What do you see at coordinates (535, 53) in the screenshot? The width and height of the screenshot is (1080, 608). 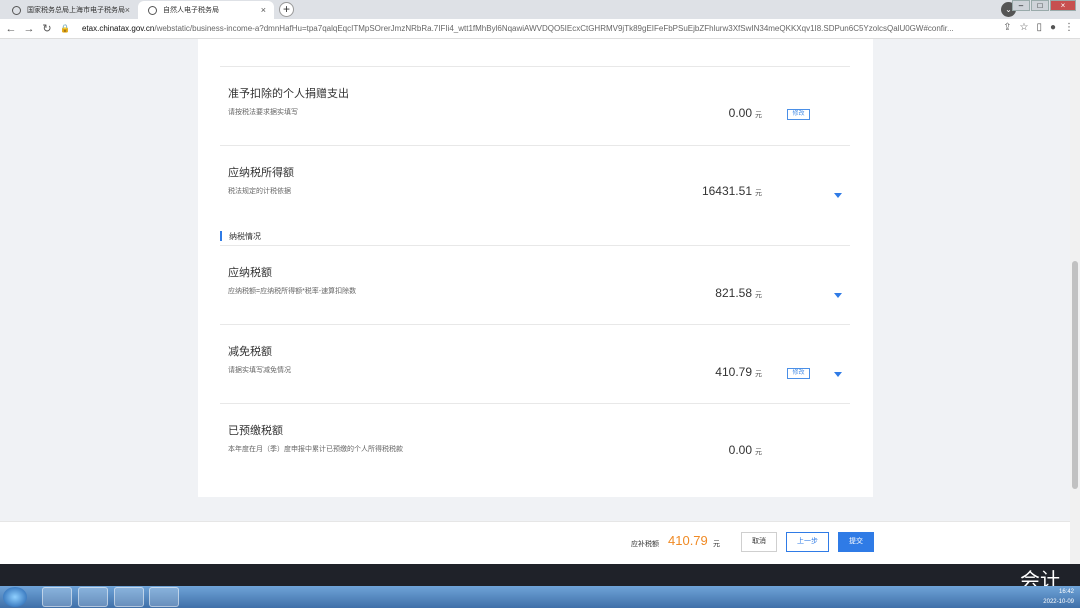 I see `previous-row` at bounding box center [535, 53].